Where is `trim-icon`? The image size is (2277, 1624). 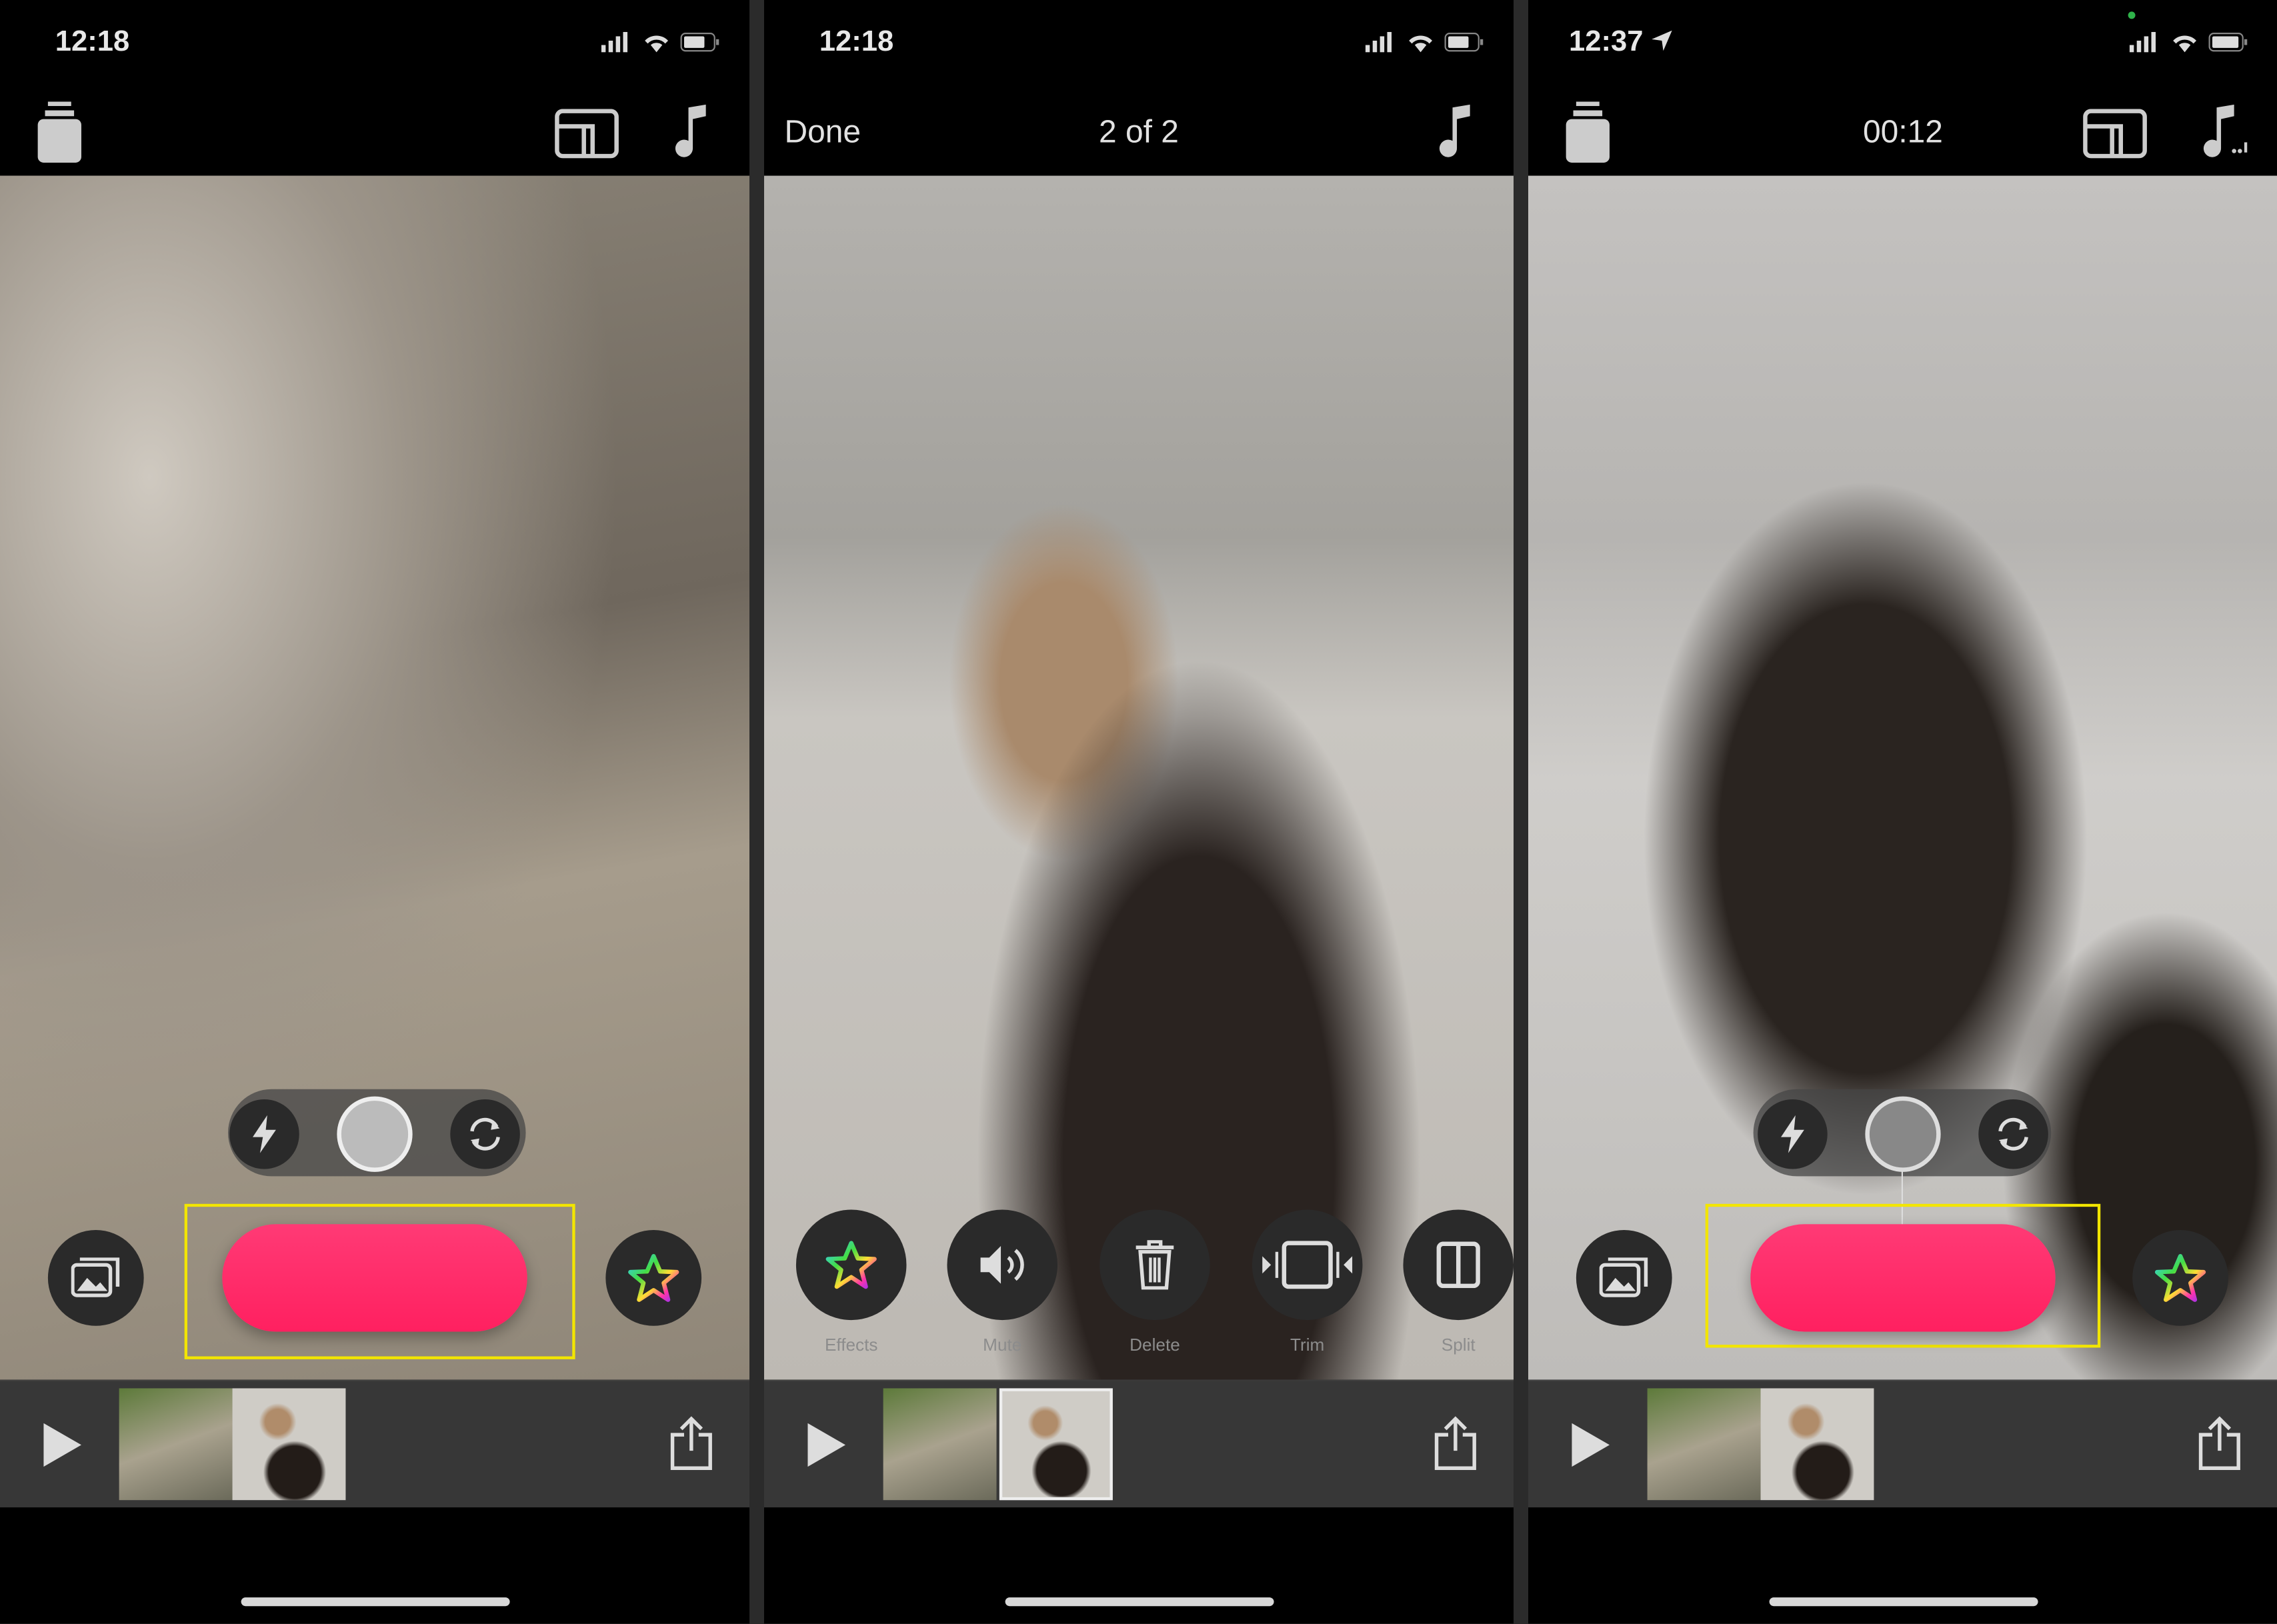
trim-icon is located at coordinates (1307, 1265).